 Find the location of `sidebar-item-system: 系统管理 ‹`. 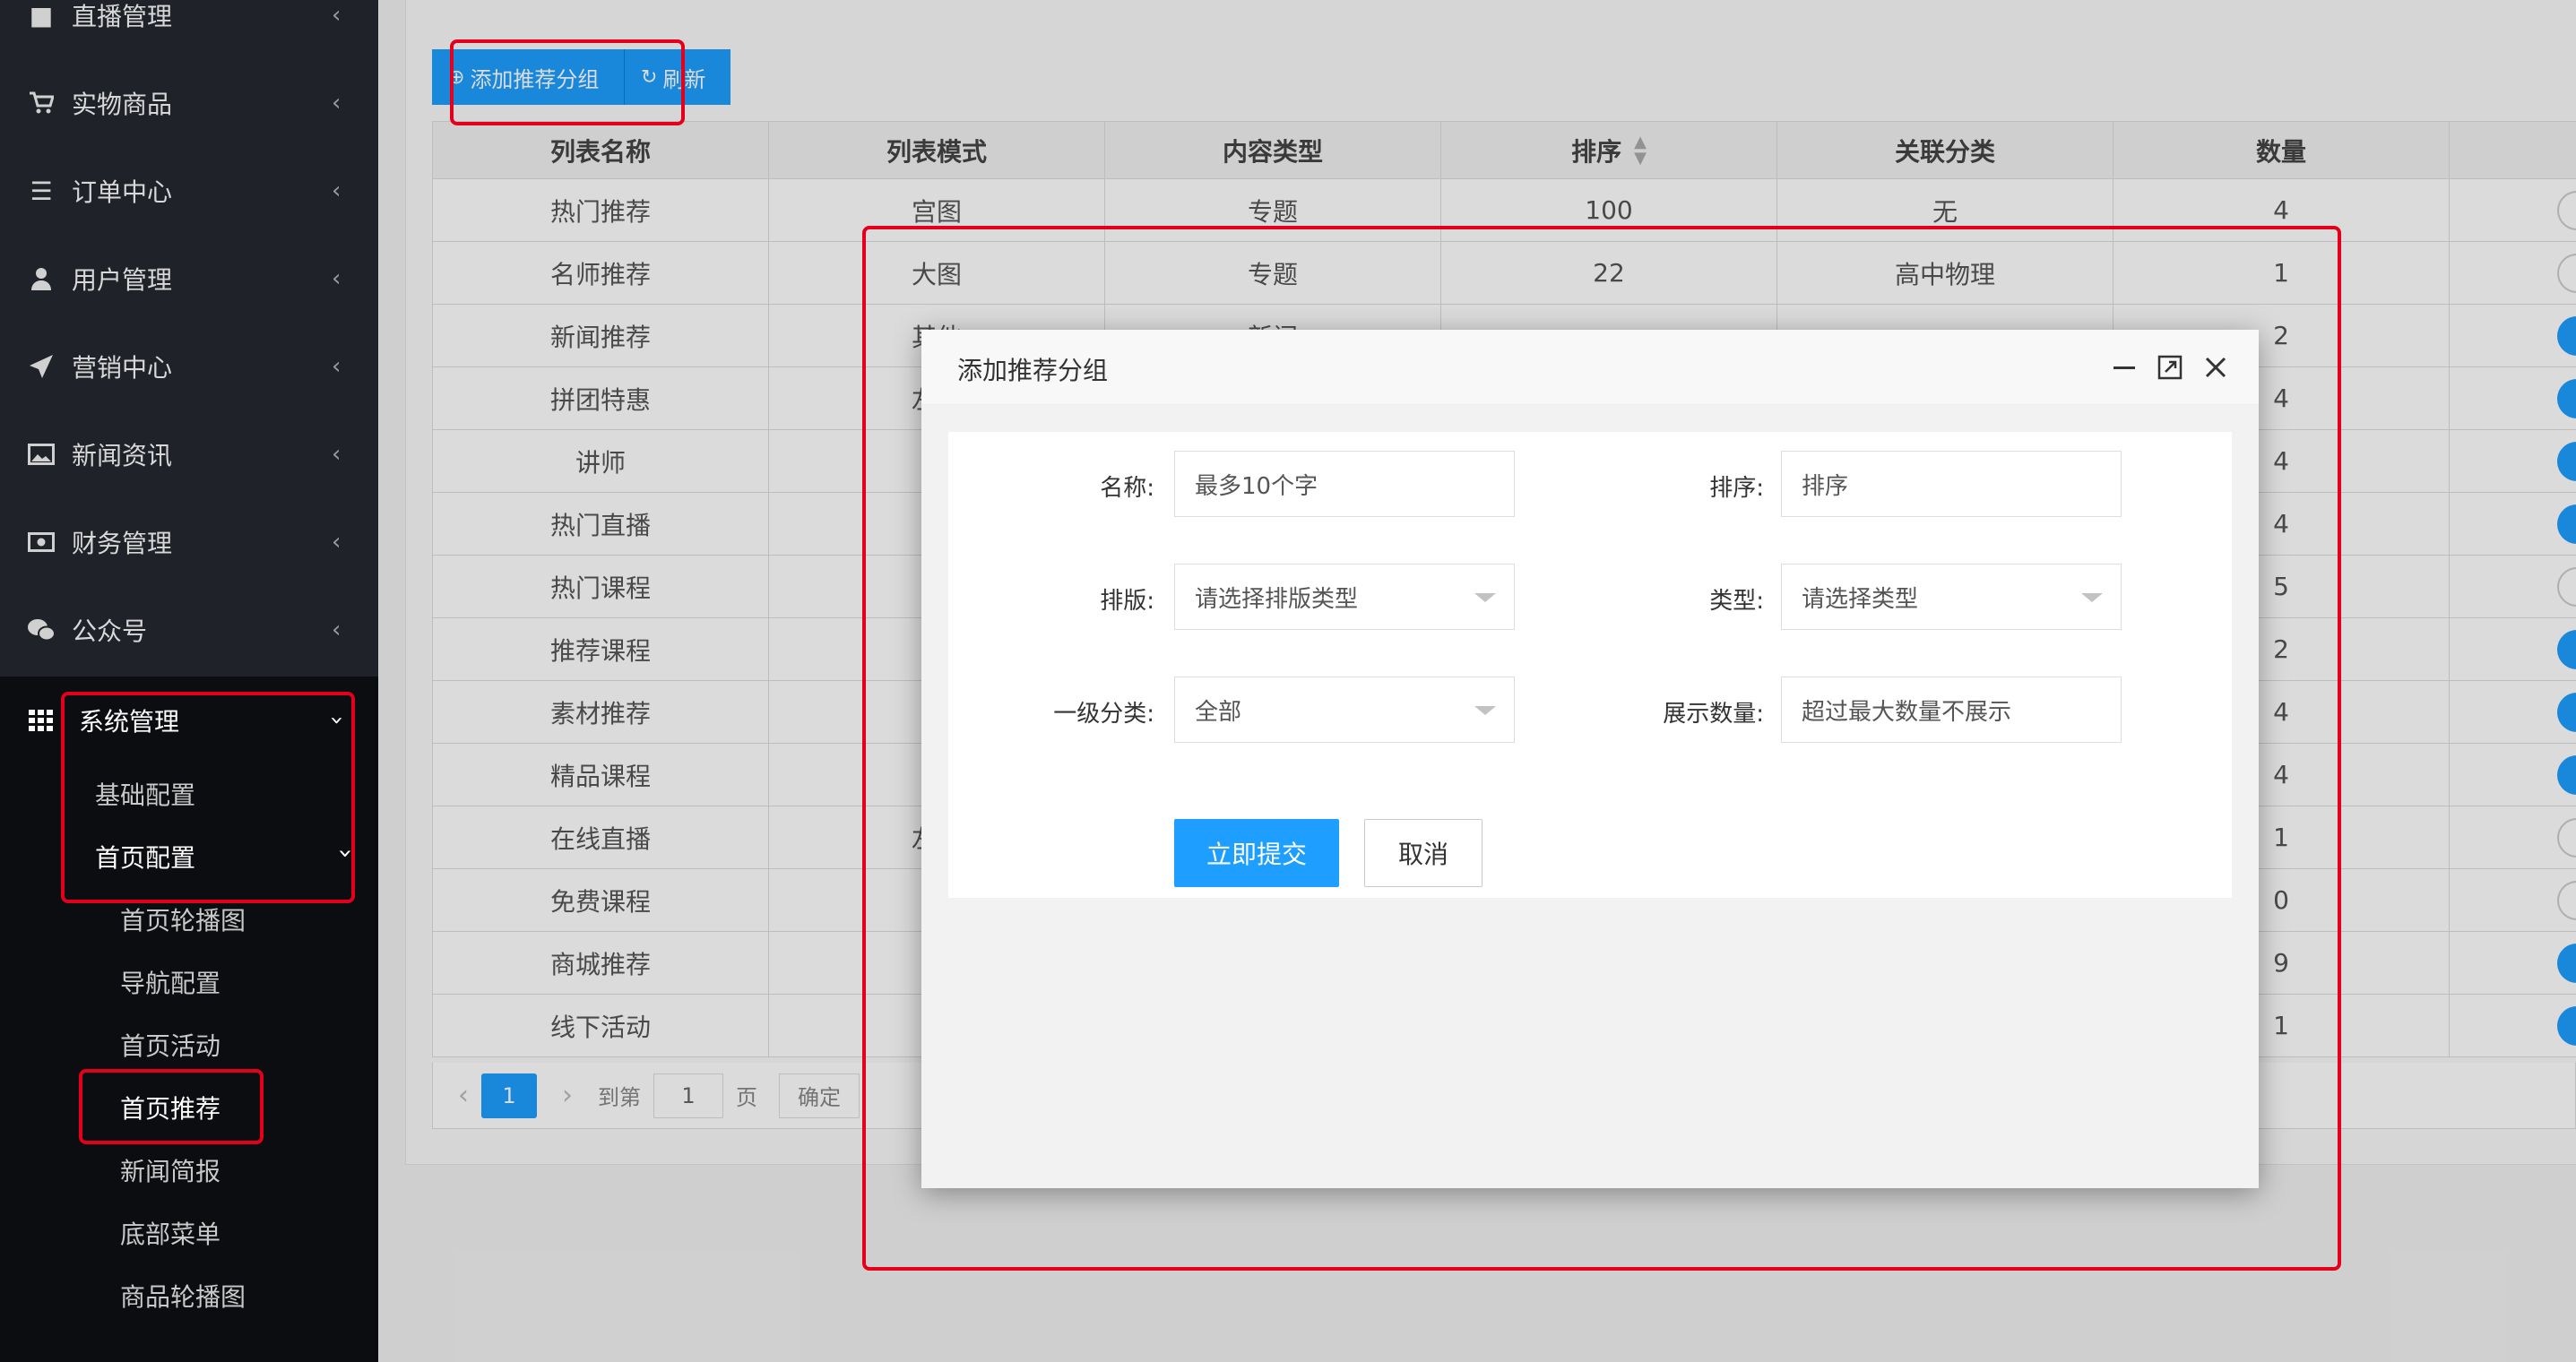

sidebar-item-system: 系统管理 ‹ is located at coordinates (189, 720).